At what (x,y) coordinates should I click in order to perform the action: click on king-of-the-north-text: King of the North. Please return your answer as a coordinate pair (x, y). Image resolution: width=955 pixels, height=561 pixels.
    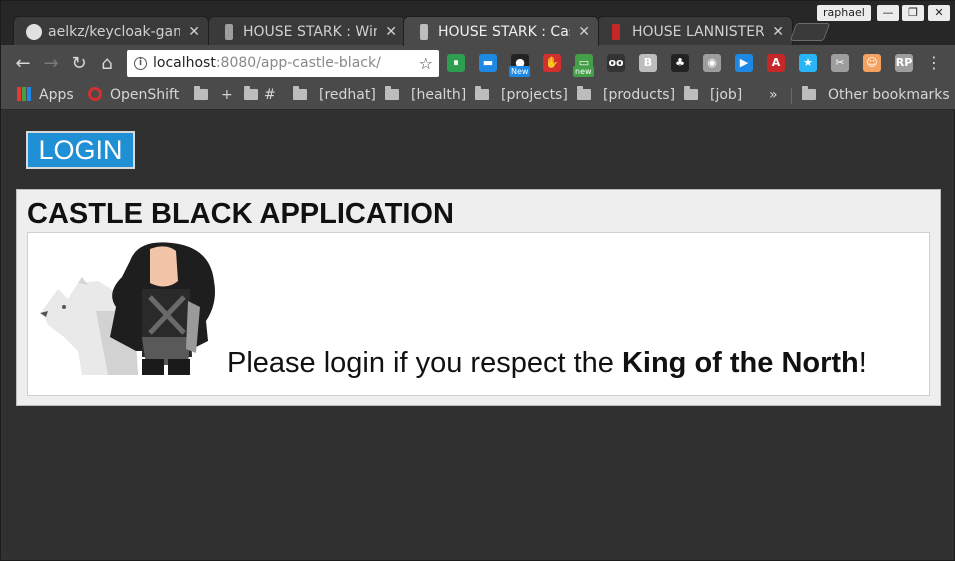
    Looking at the image, I should click on (740, 363).